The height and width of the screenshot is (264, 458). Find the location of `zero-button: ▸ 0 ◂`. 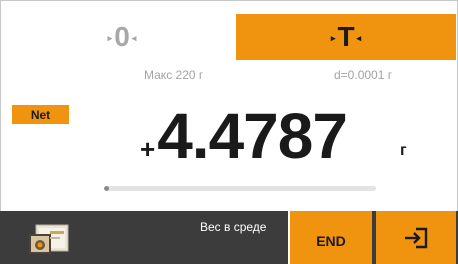

zero-button: ▸ 0 ◂ is located at coordinates (122, 37).